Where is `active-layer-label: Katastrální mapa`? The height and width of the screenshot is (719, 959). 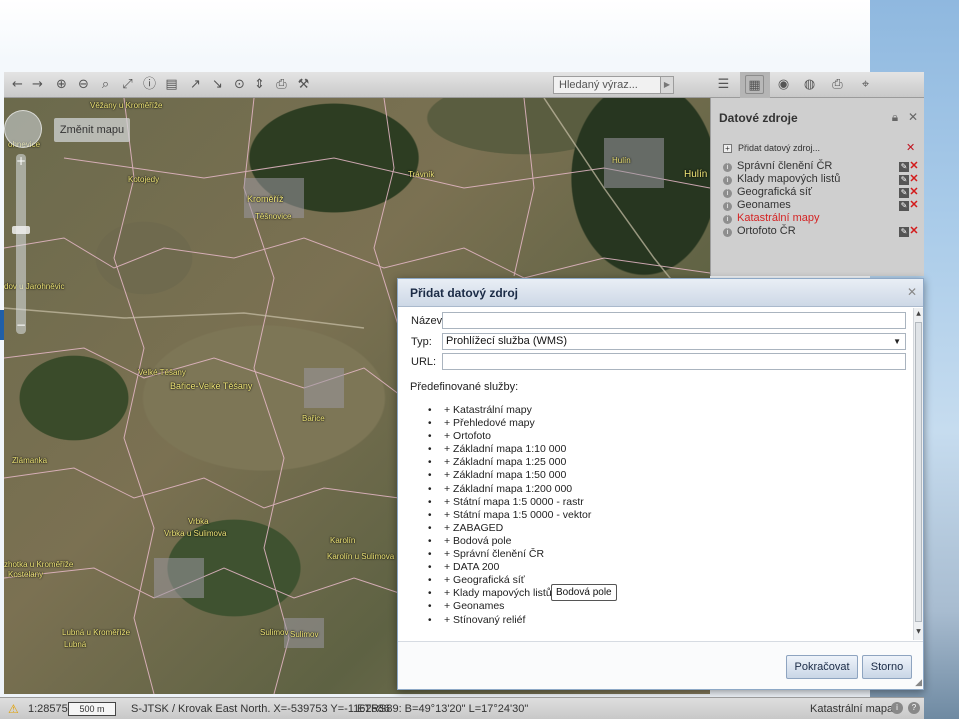 active-layer-label: Katastrální mapa is located at coordinates (852, 709).